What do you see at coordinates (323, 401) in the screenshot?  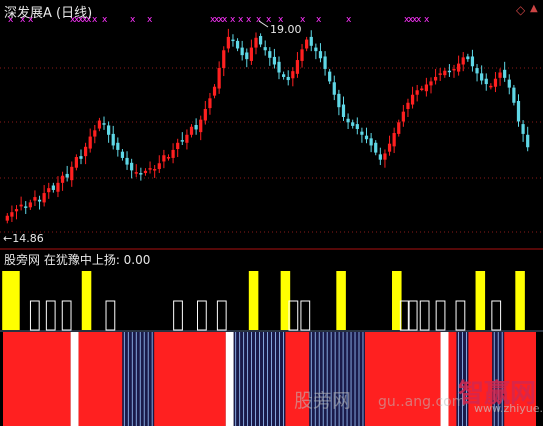 I see `watermark-text: 股旁网` at bounding box center [323, 401].